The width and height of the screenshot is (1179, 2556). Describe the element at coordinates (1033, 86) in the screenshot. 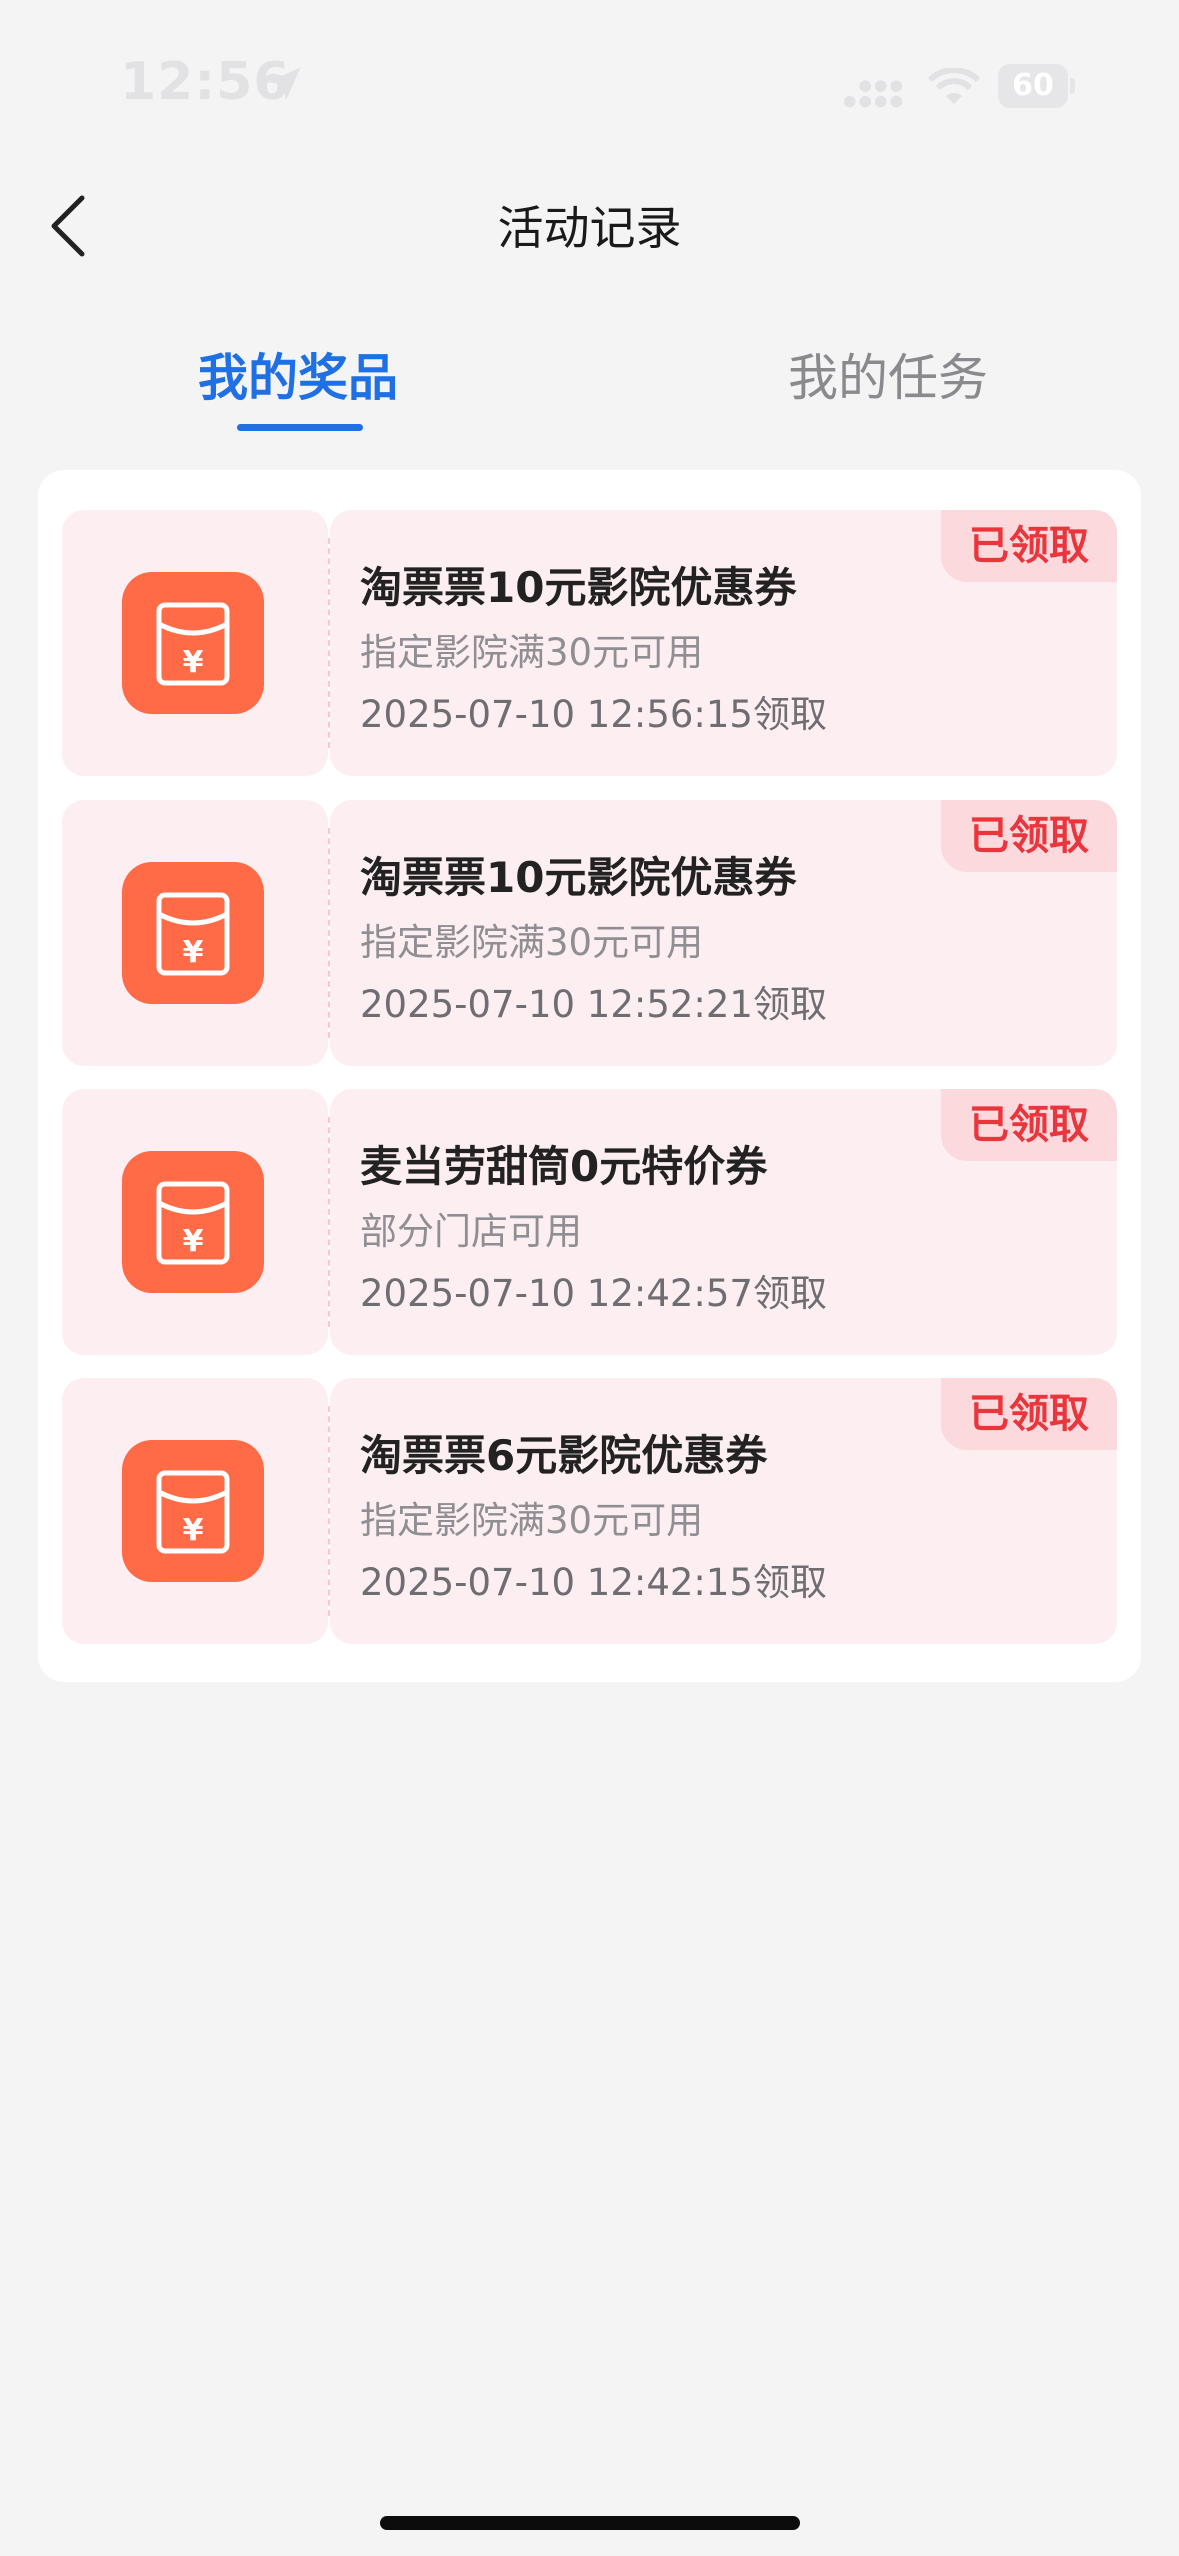

I see `battery-level: 60` at that location.